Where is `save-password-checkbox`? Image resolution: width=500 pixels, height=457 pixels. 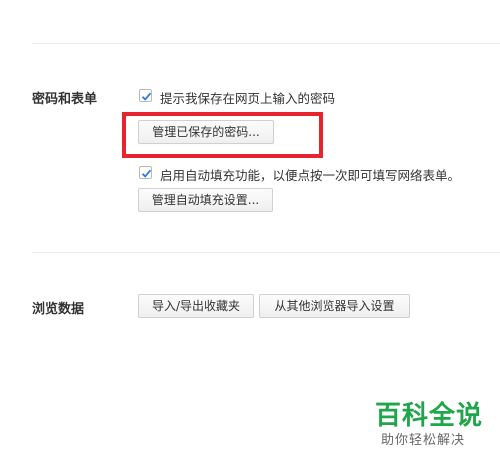 save-password-checkbox is located at coordinates (145, 95).